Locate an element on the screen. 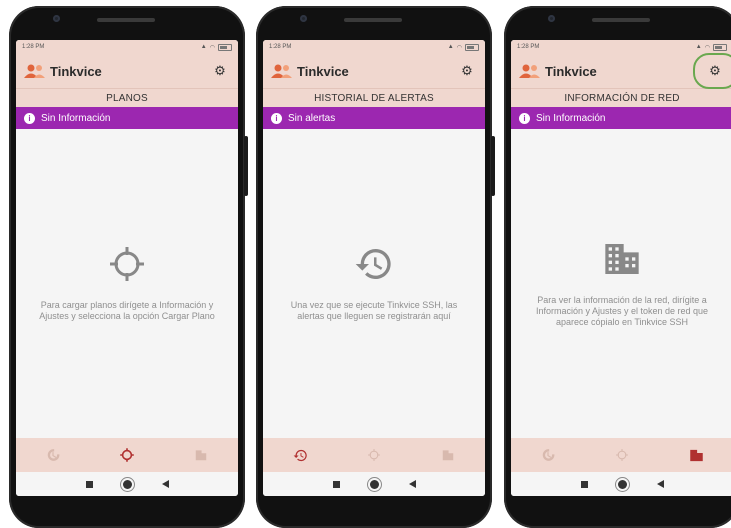 The width and height of the screenshot is (731, 528). section-title: HISTORIAL DE ALERTAS is located at coordinates (374, 97).